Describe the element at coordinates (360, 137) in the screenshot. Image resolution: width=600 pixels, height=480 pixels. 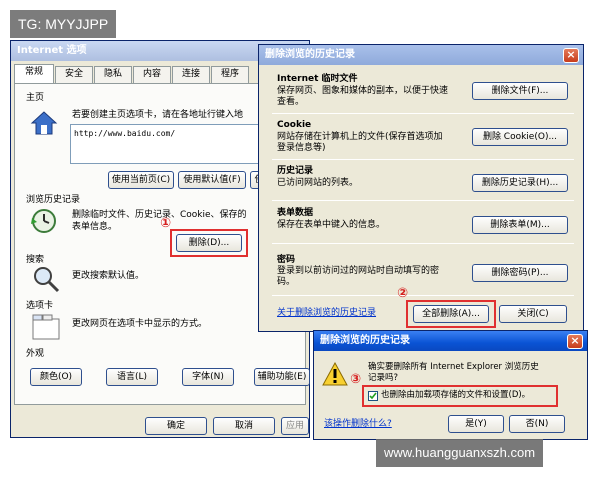
I see `cookie-desc-line1: 网站存储在计算机上的文件(保存首选项加` at that location.